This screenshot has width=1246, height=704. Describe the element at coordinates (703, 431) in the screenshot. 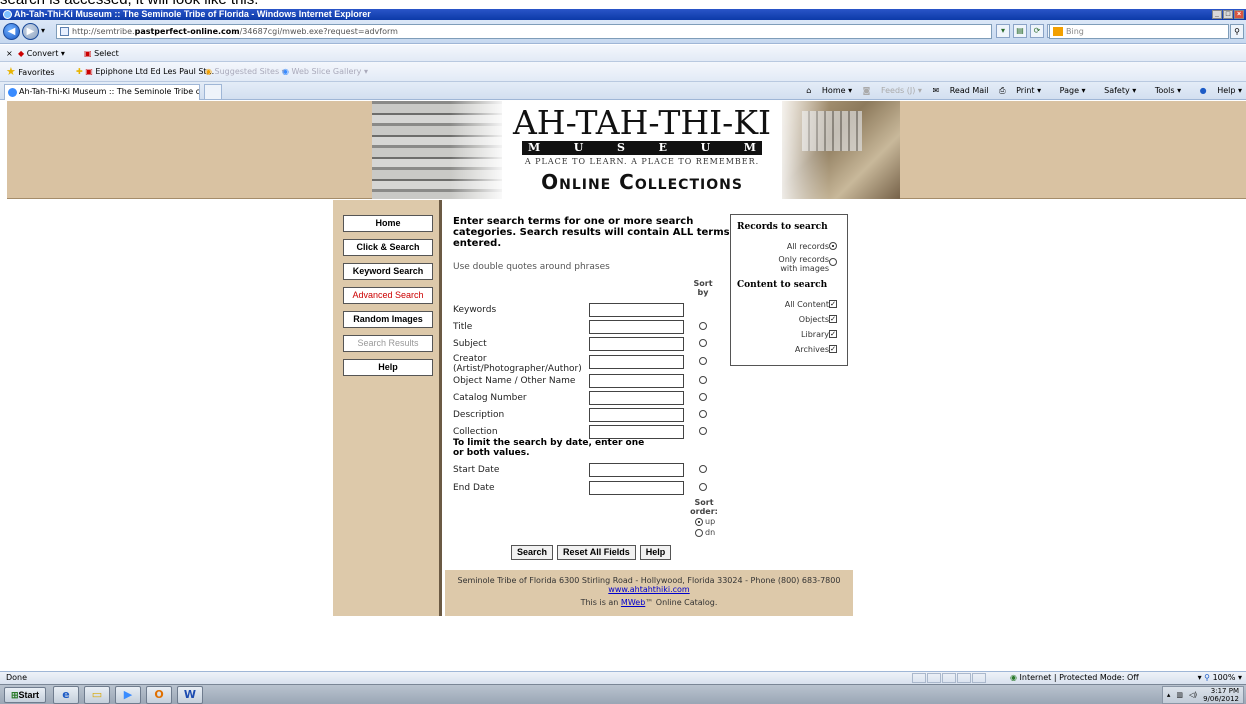

I see `sort-collection-radio` at that location.